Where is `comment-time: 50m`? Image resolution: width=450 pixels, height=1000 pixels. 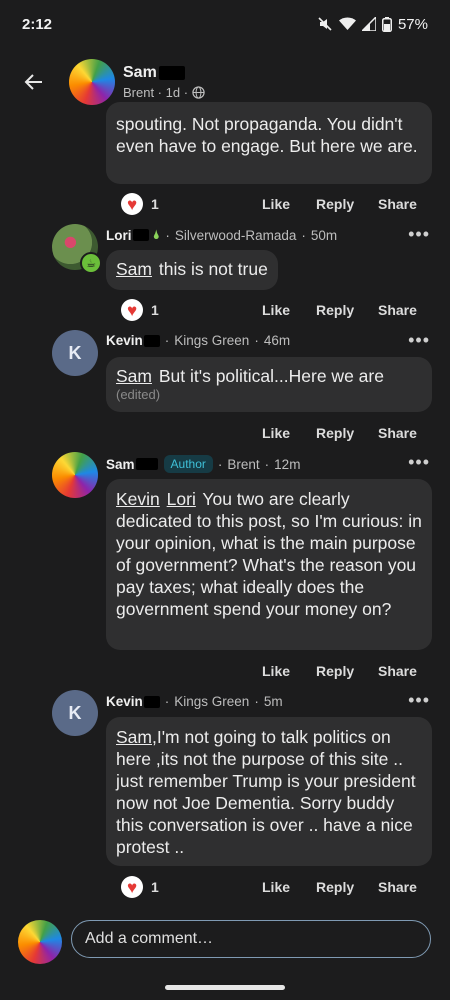 comment-time: 50m is located at coordinates (324, 235).